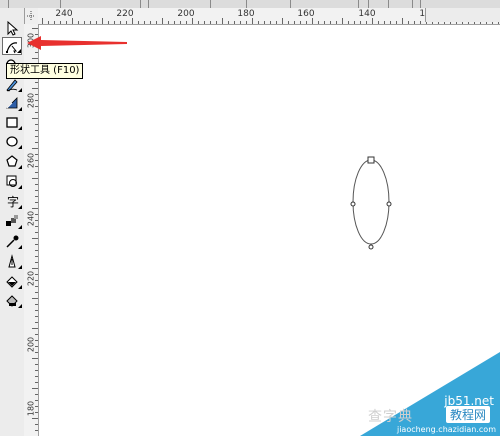 The image size is (500, 436). What do you see at coordinates (389, 204) in the screenshot?
I see `ellipse-node-right` at bounding box center [389, 204].